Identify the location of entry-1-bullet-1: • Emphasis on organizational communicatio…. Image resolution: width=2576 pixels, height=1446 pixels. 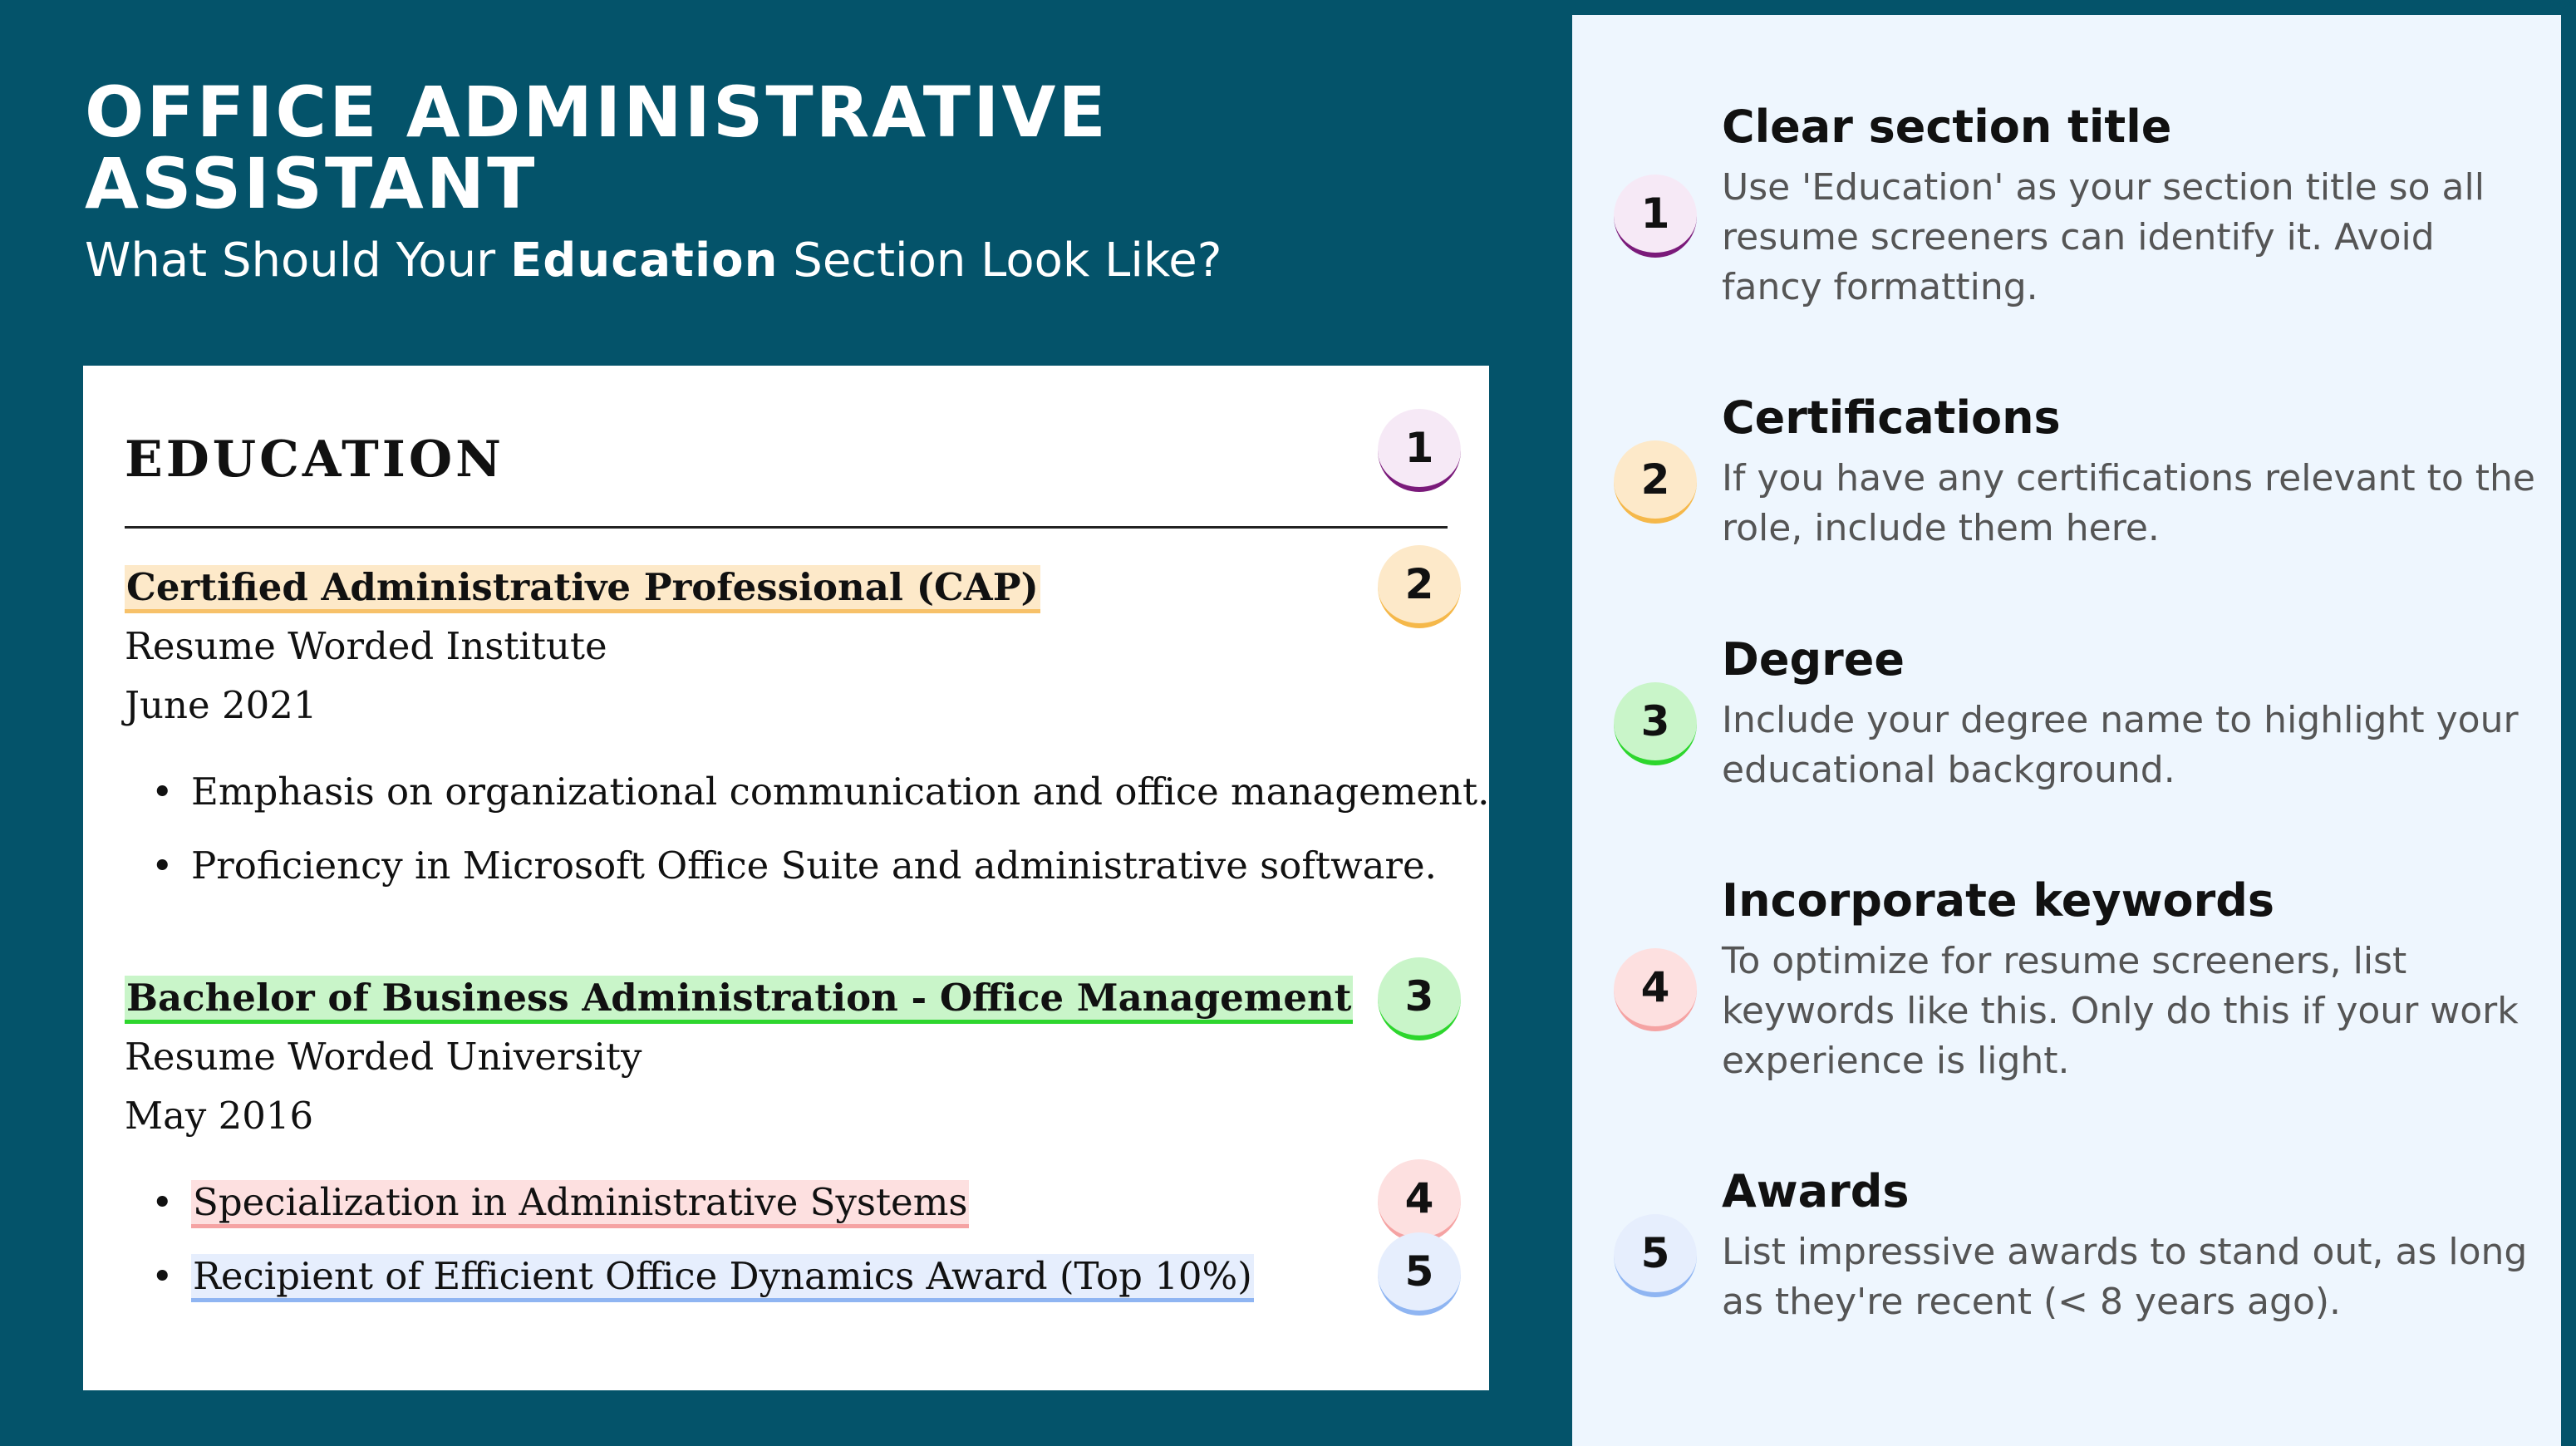
(820, 792).